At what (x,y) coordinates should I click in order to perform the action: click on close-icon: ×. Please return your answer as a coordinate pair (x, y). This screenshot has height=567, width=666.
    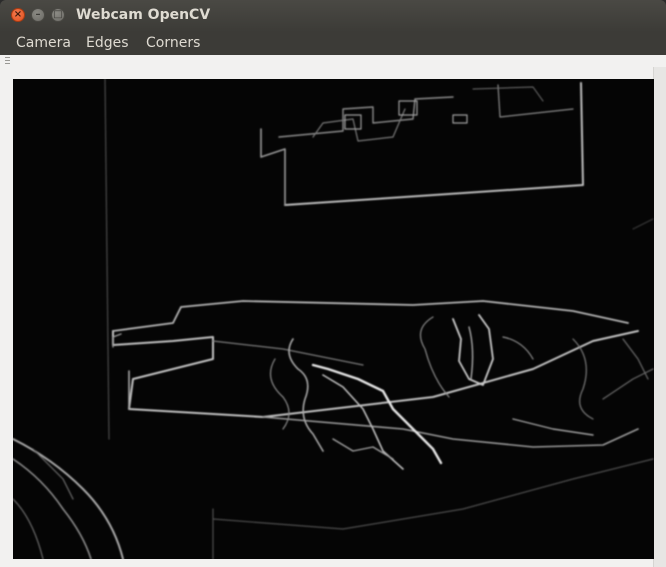
    Looking at the image, I should click on (18, 15).